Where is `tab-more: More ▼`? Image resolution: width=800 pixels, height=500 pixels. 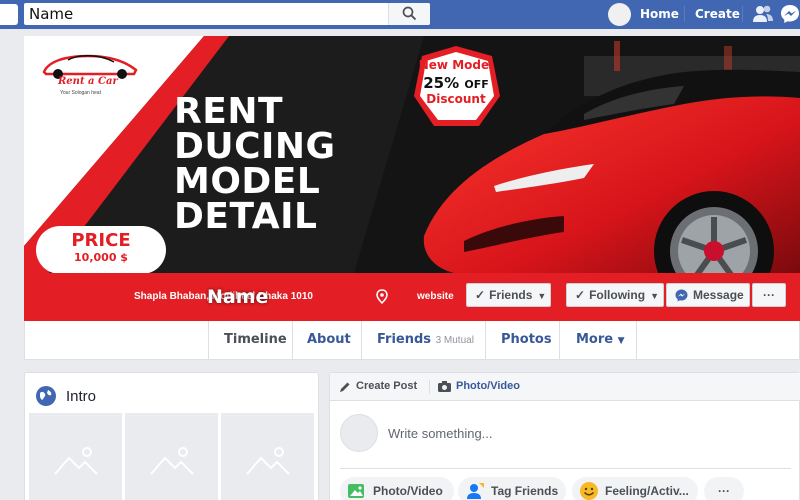
tab-more: More ▼ is located at coordinates (600, 340).